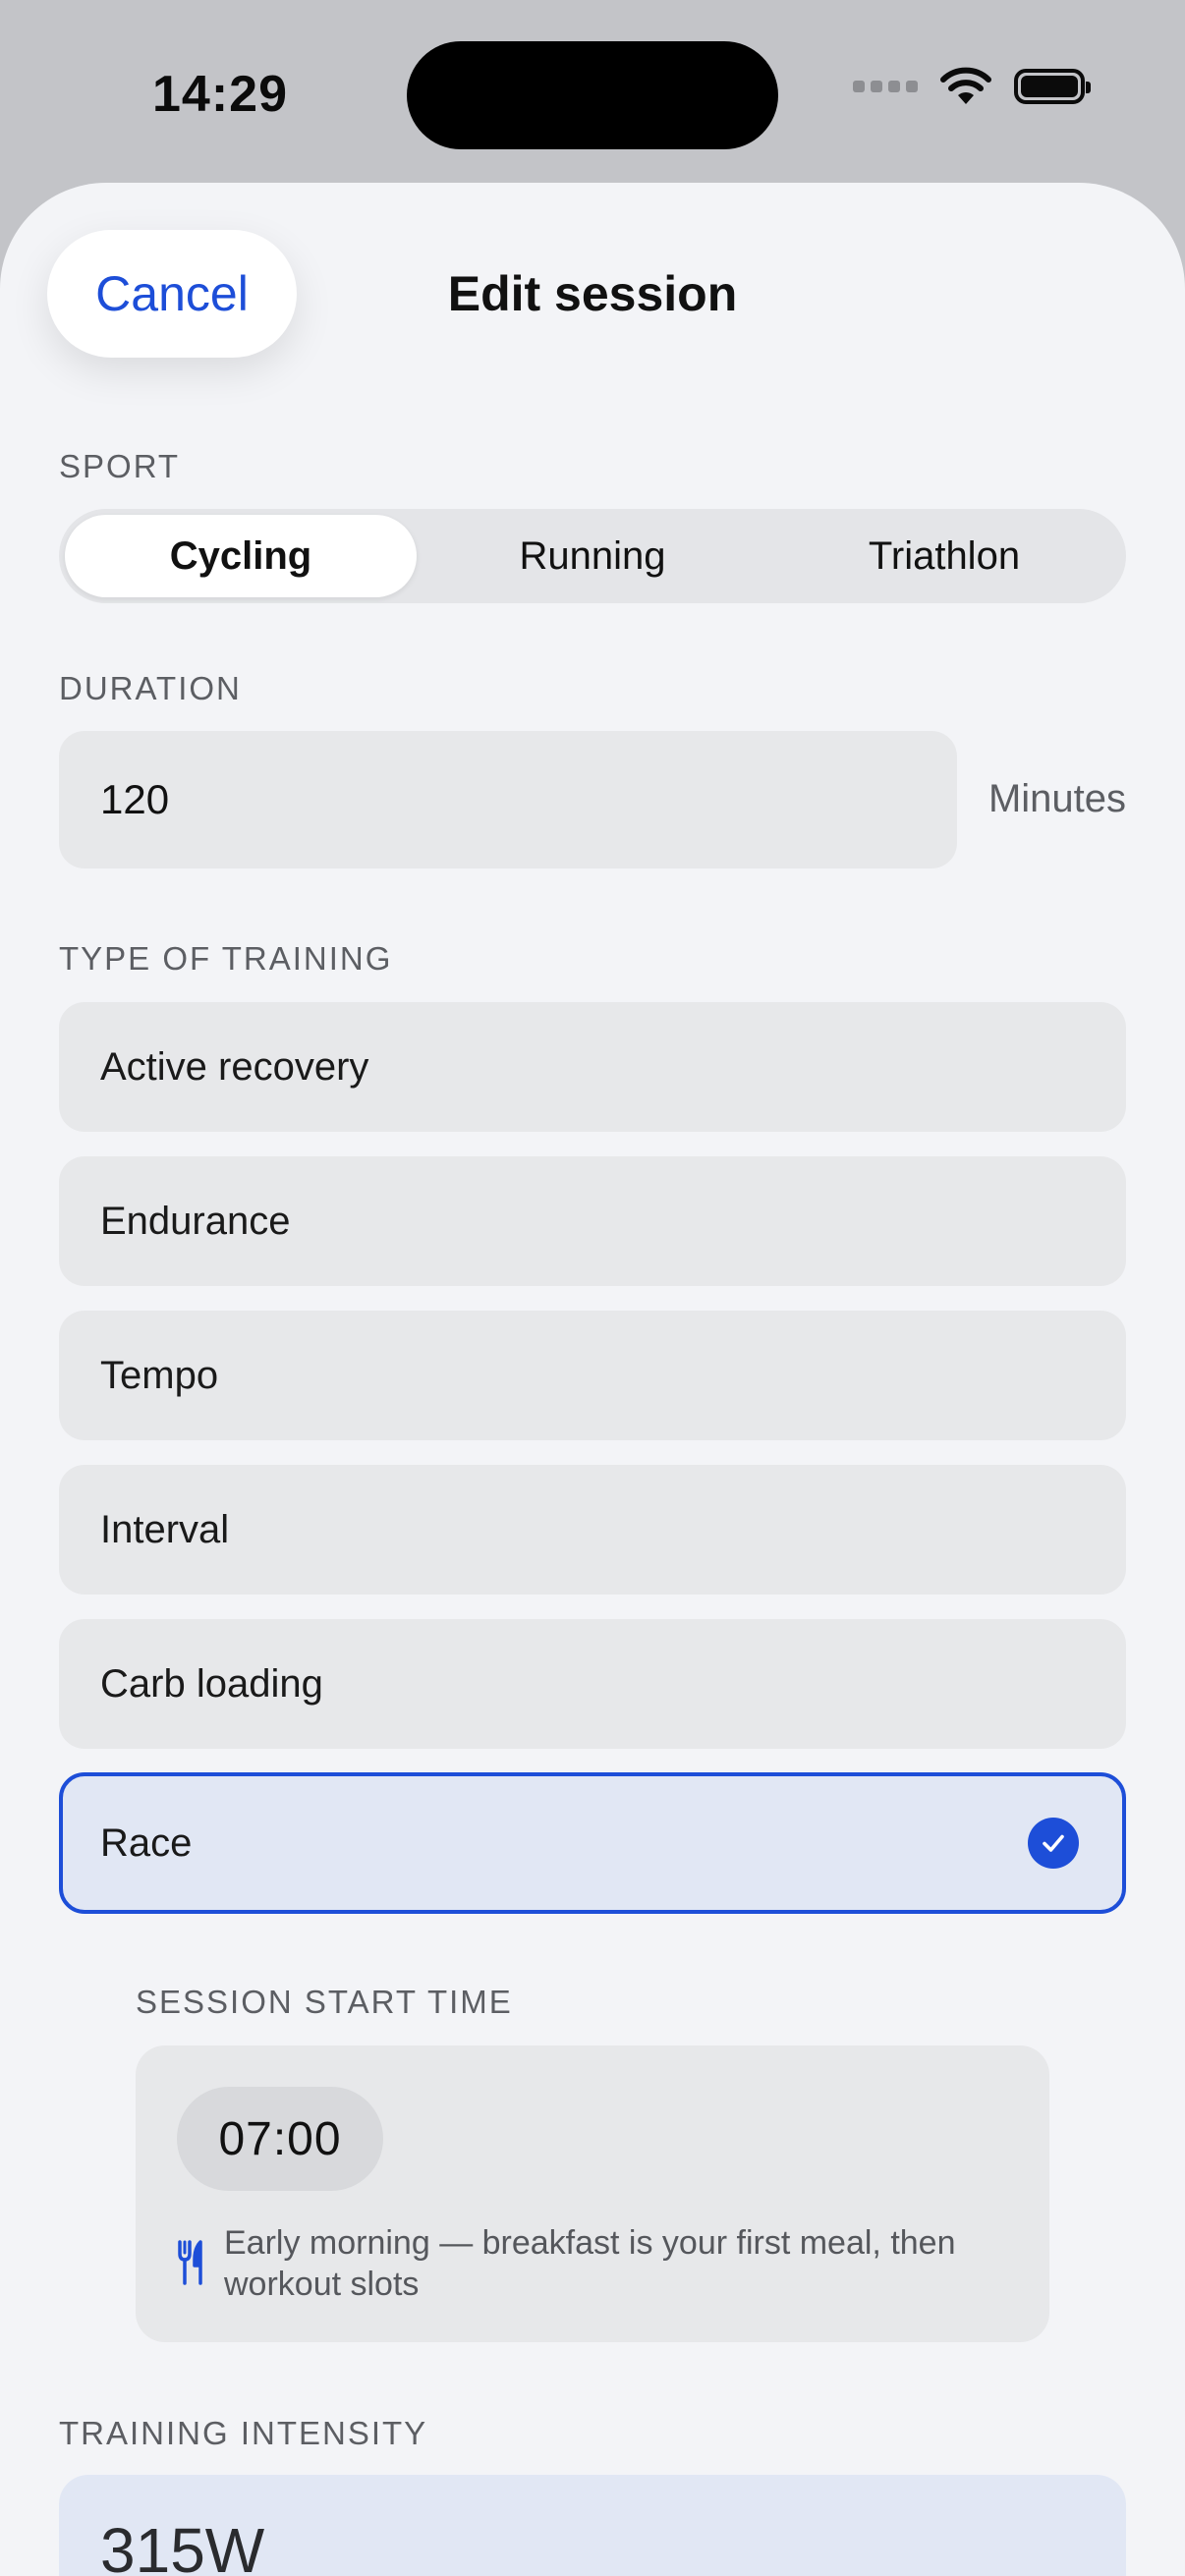  I want to click on training-type-label: TYPE OF TRAINING, so click(226, 958).